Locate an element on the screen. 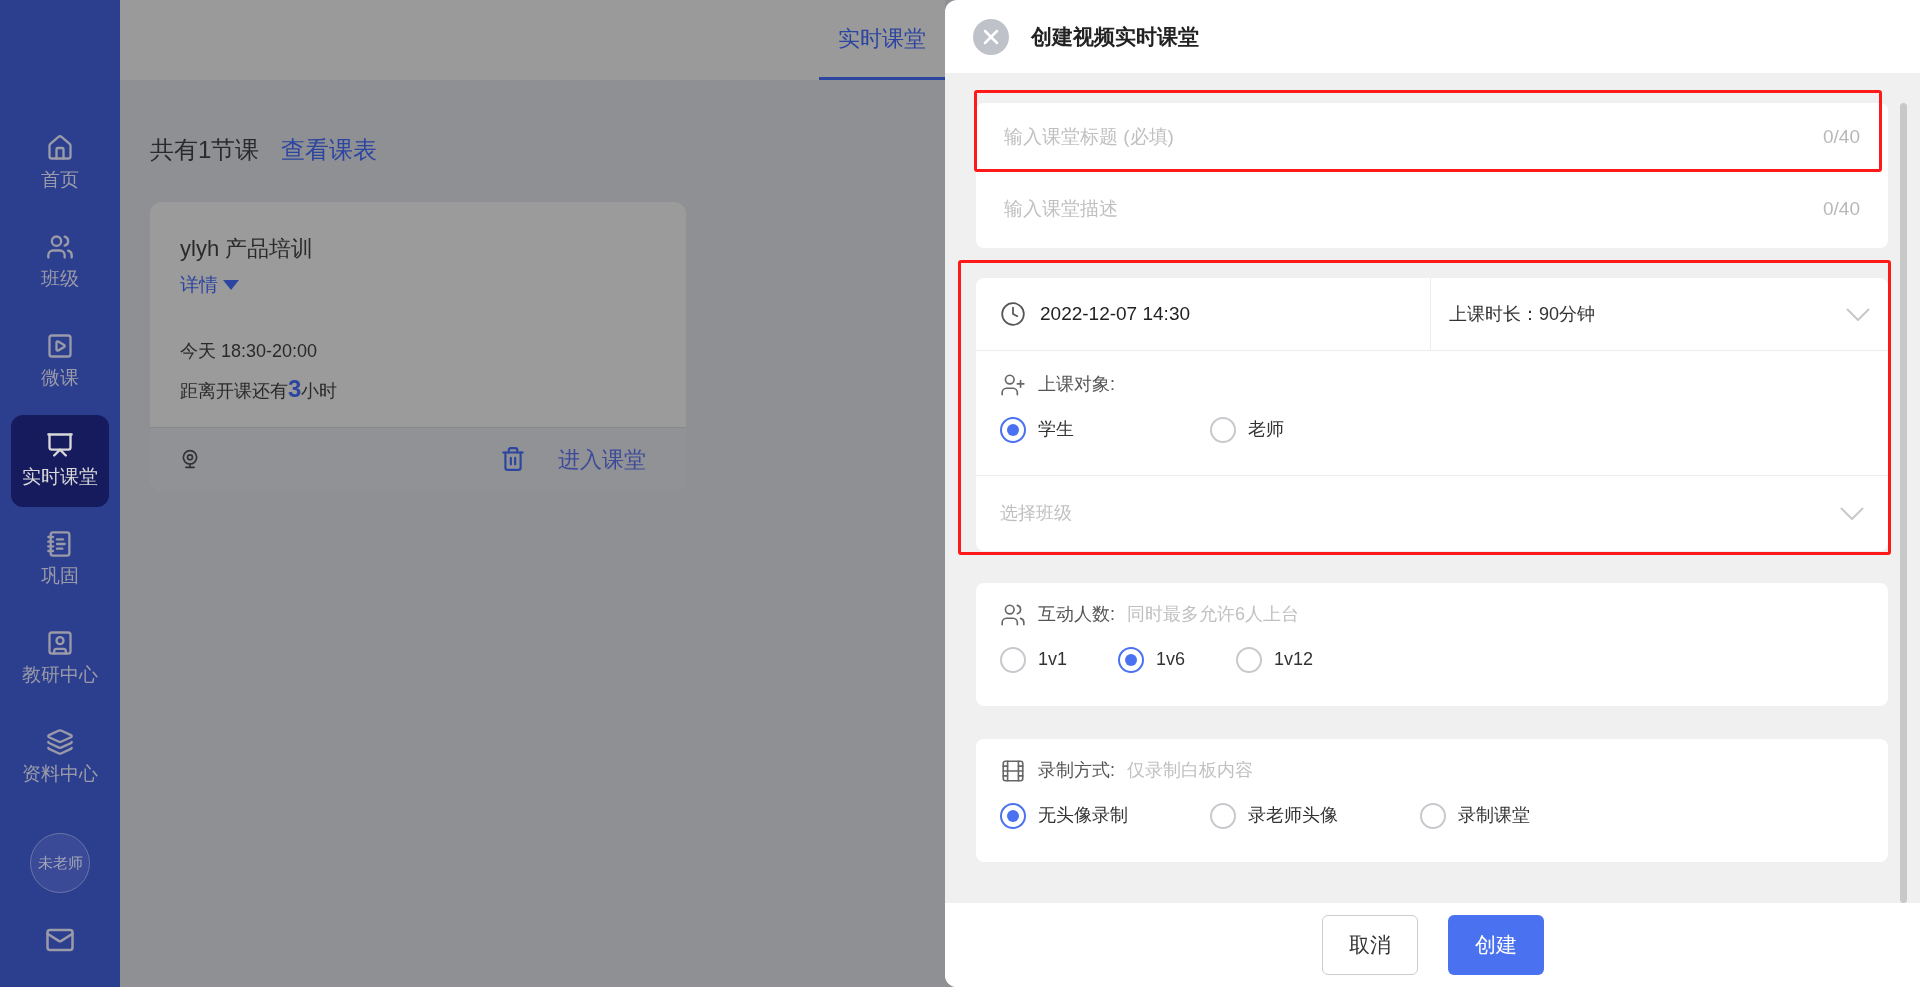 This screenshot has height=987, width=1920. class-select: 选择班级 is located at coordinates (1432, 513).